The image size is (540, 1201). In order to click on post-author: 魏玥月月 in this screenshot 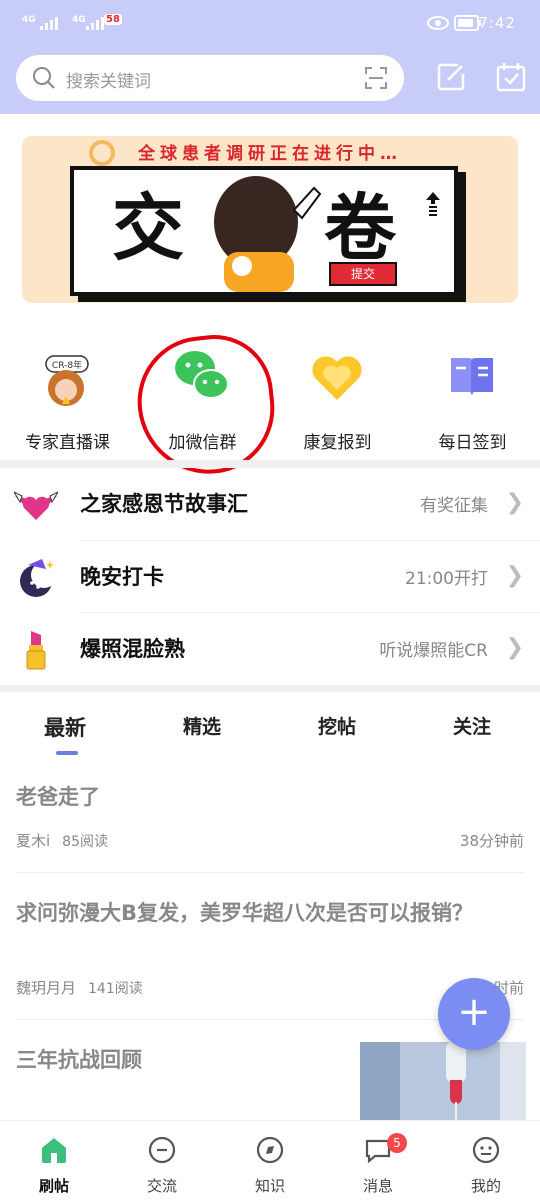, I will do `click(46, 988)`.